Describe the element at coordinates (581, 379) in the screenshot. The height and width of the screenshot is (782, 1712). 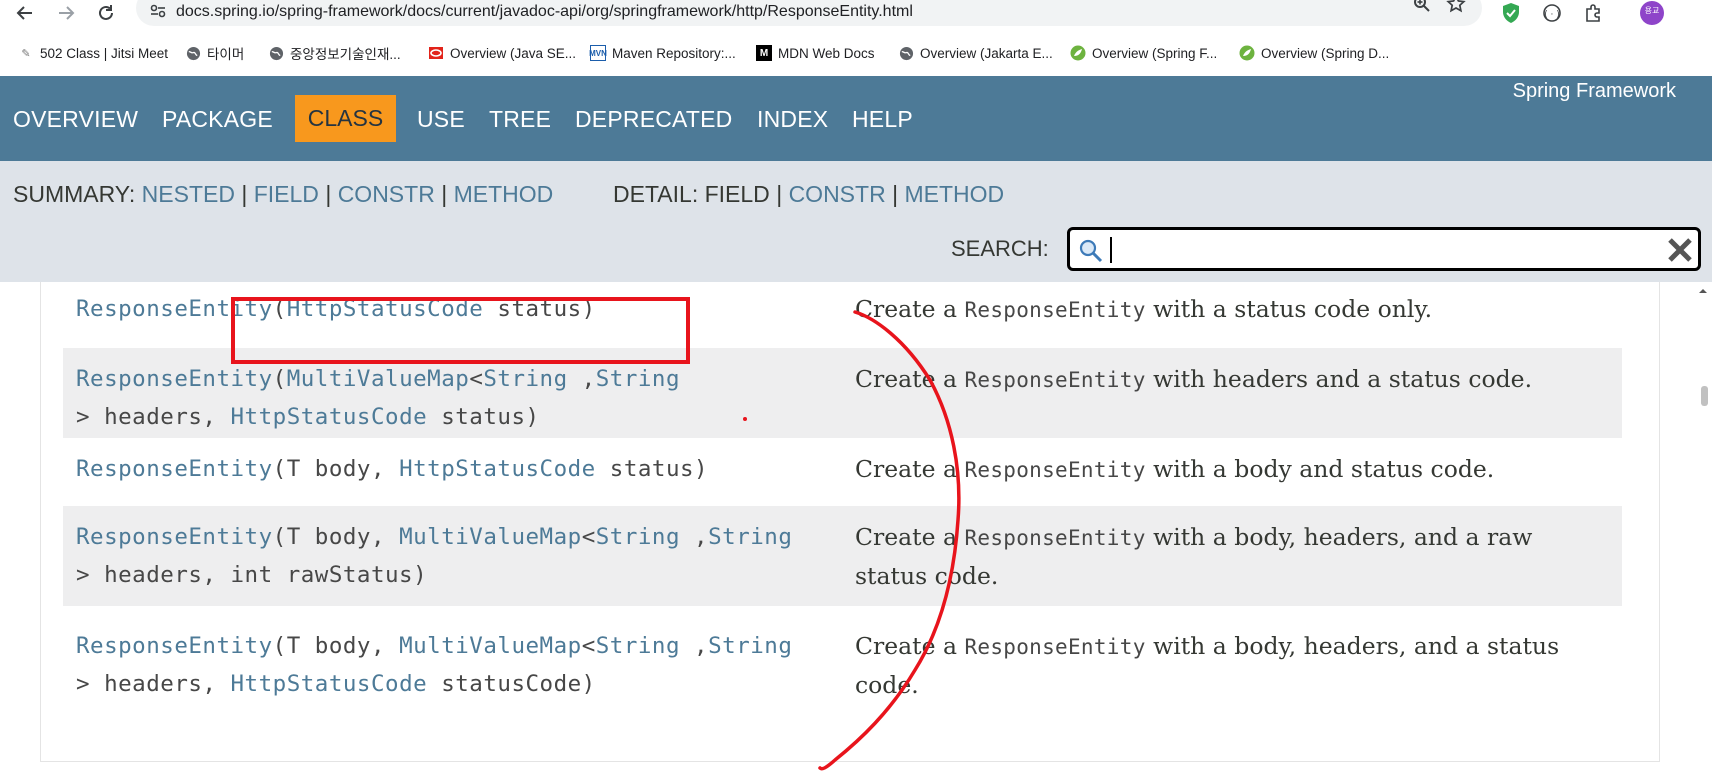
I see `signature-text: ,` at that location.